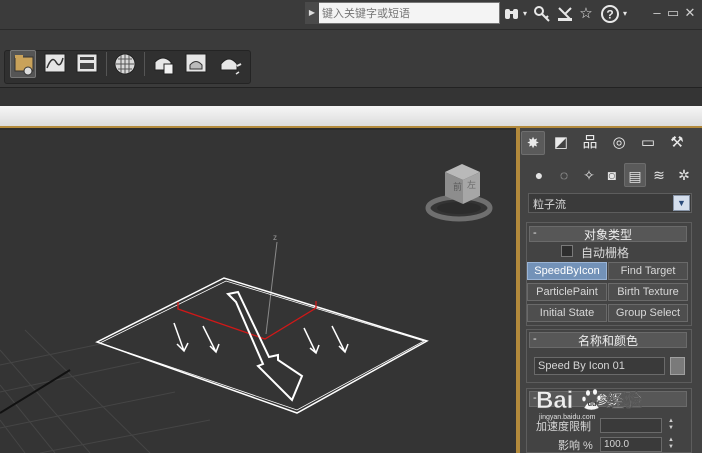  What do you see at coordinates (554, 400) in the screenshot?
I see `svg-text: Bai` at bounding box center [554, 400].